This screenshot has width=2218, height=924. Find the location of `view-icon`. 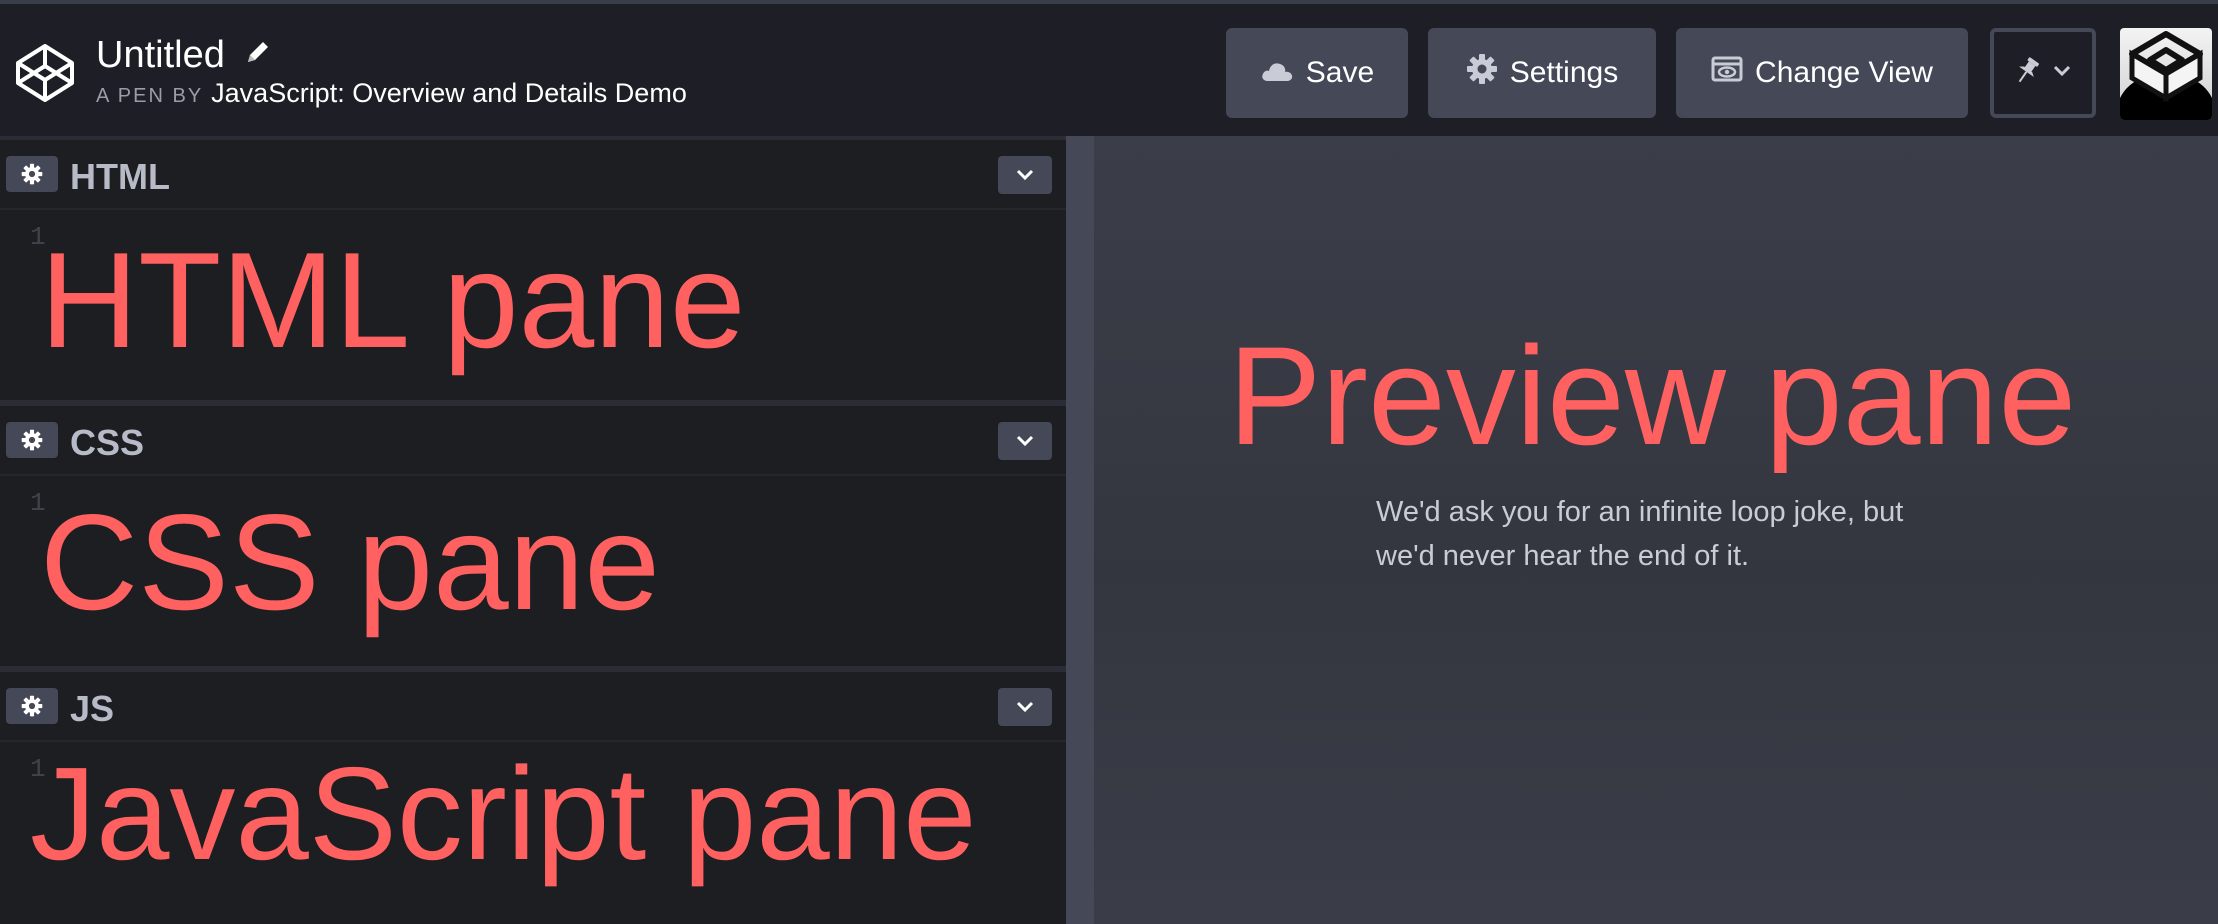

view-icon is located at coordinates (1727, 73).